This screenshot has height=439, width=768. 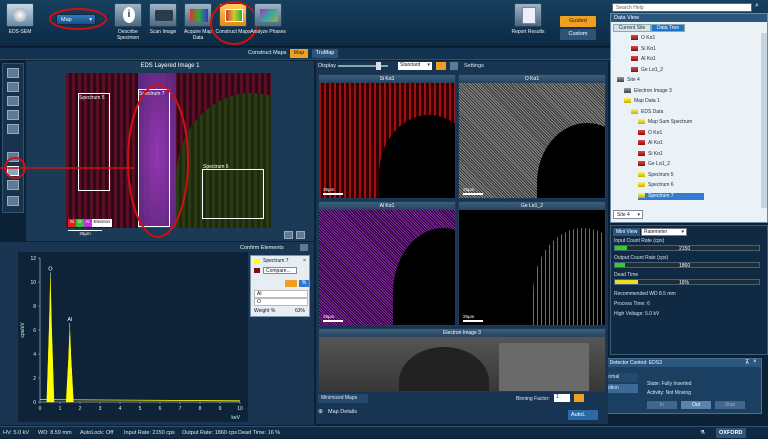 What do you see at coordinates (665, 122) in the screenshot?
I see `tree-item: Map Sum Spectrum` at bounding box center [665, 122].